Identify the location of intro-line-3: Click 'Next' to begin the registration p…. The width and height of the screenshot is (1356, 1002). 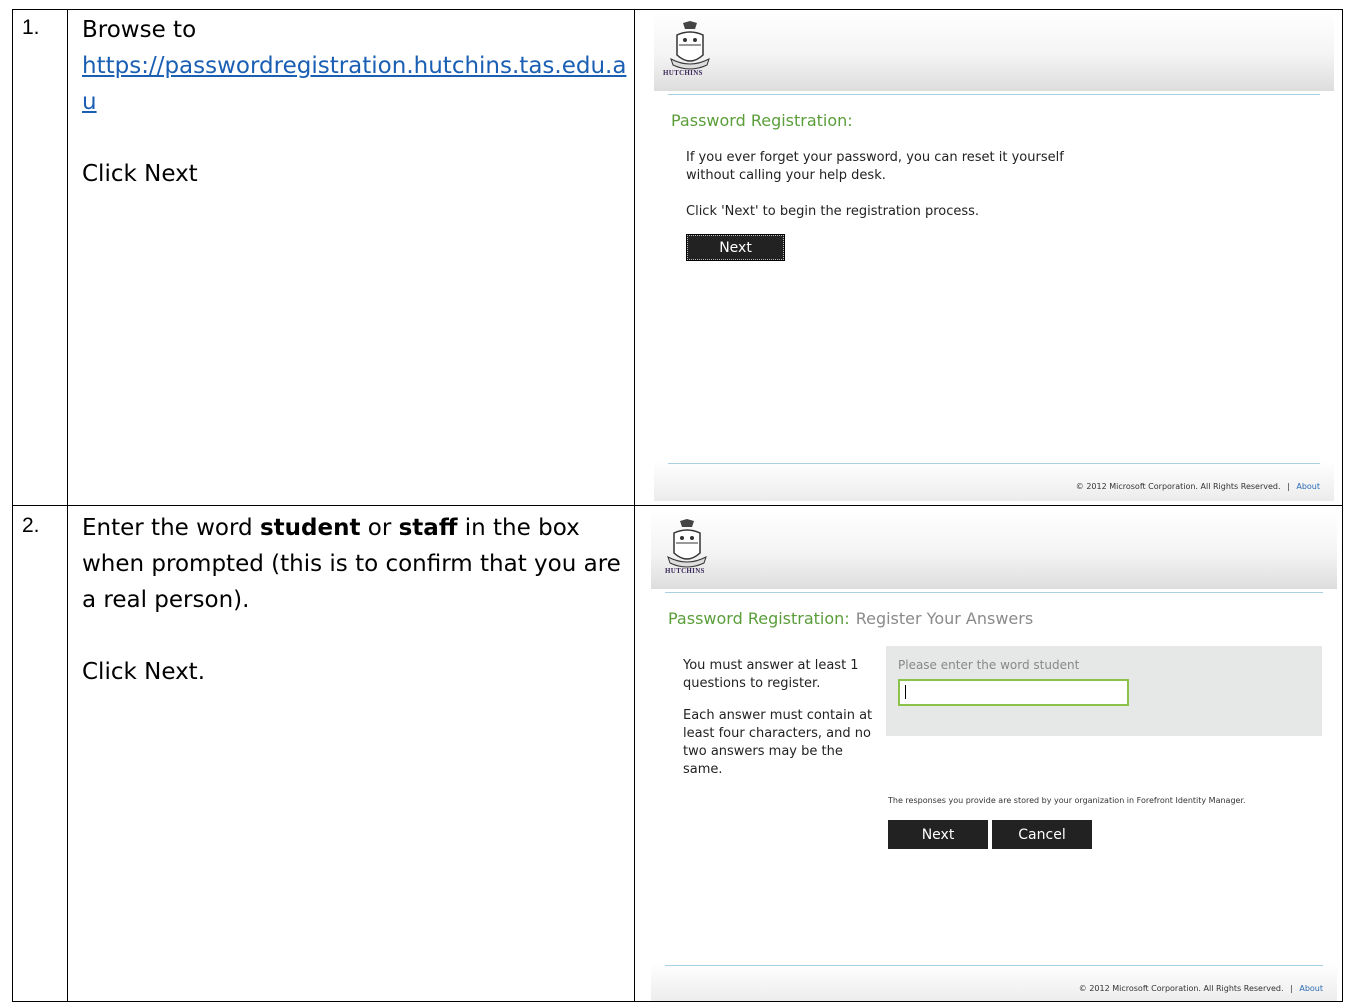
(833, 211).